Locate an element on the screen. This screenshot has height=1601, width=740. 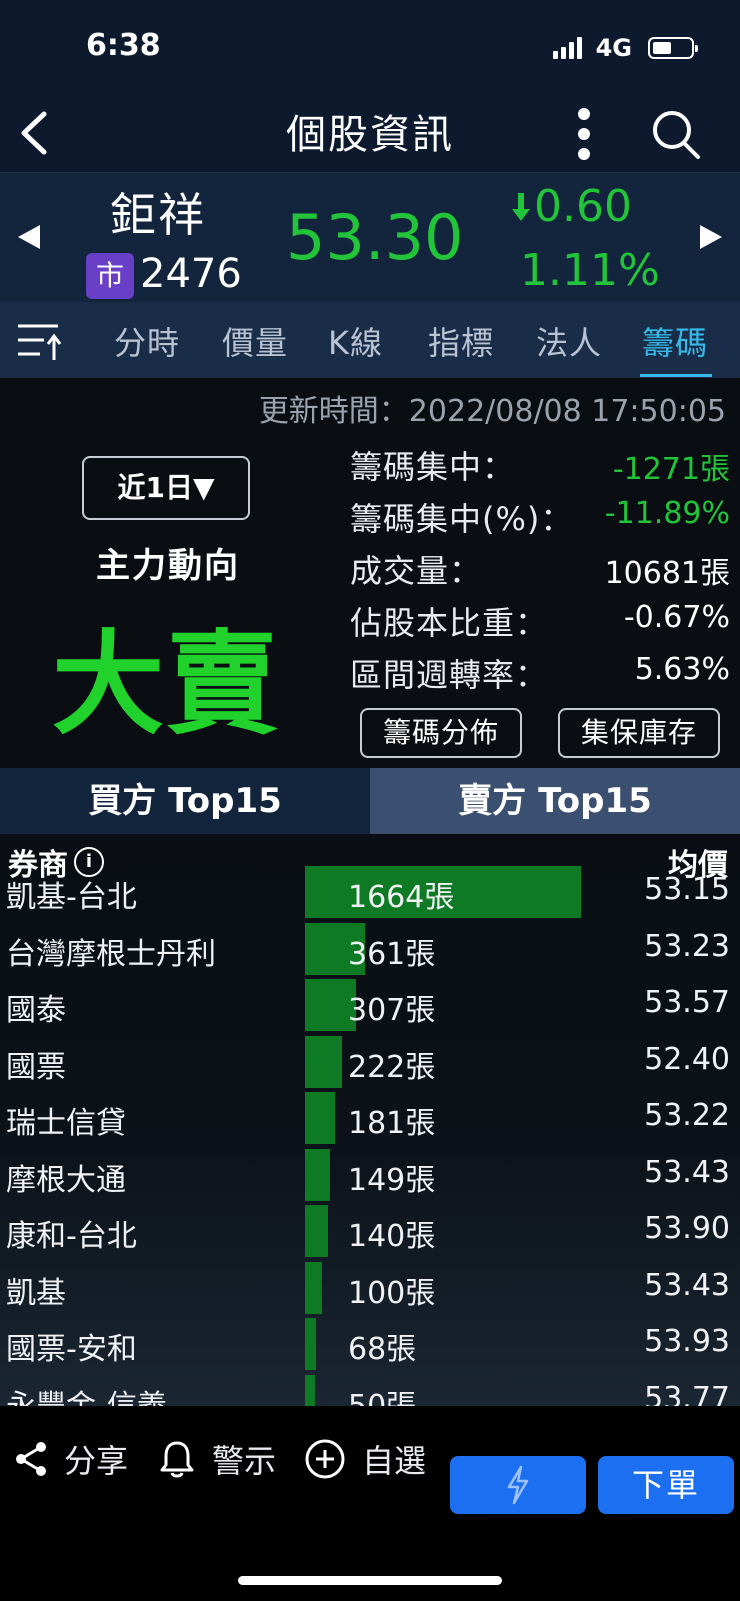
main-trend-label: 主力動向 is located at coordinates (168, 566).